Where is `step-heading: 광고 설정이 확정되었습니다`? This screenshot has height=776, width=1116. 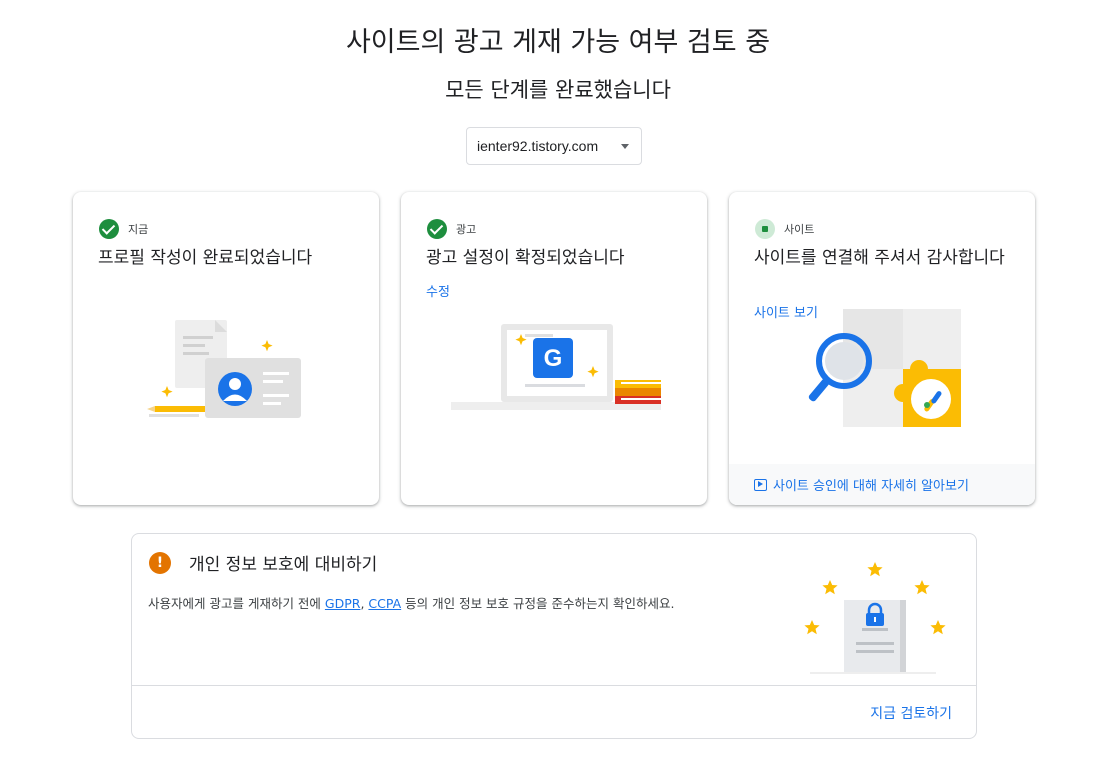 step-heading: 광고 설정이 확정되었습니다 is located at coordinates (525, 258).